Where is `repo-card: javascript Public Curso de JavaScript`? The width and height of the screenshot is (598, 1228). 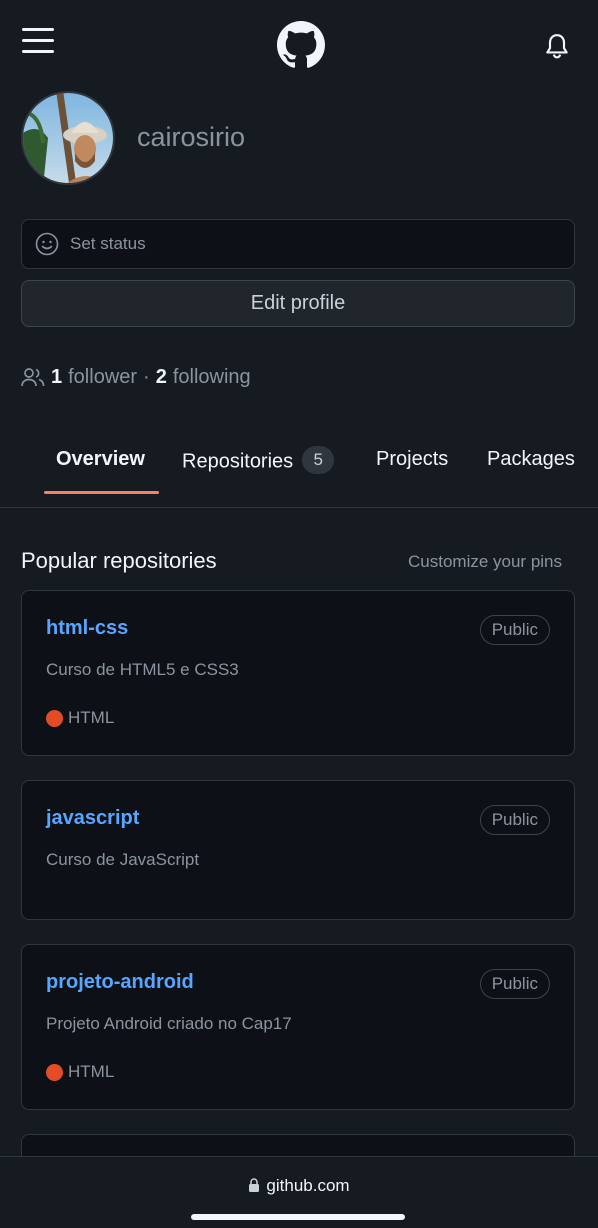 repo-card: javascript Public Curso de JavaScript is located at coordinates (298, 850).